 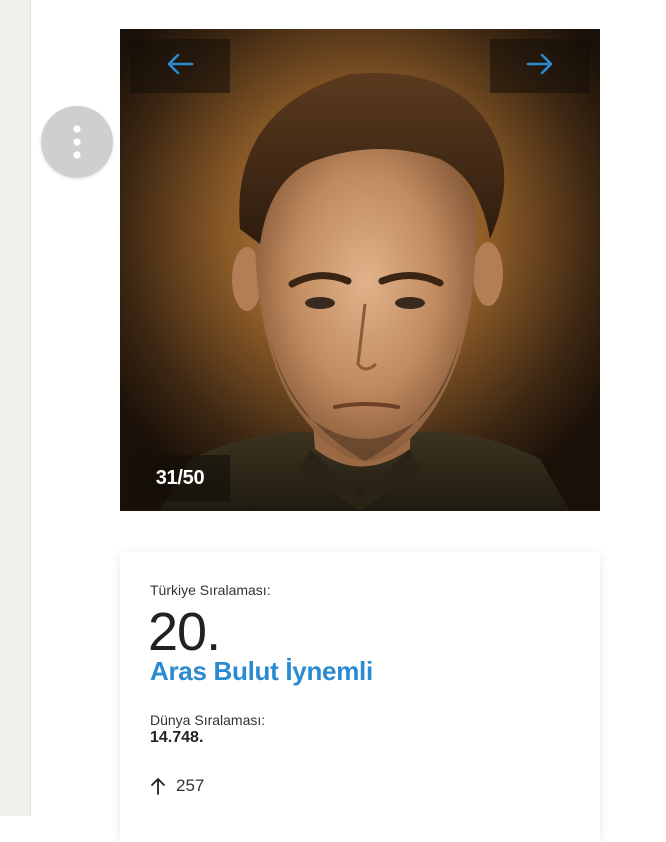 What do you see at coordinates (190, 785) in the screenshot?
I see `rank-change-value: 257` at bounding box center [190, 785].